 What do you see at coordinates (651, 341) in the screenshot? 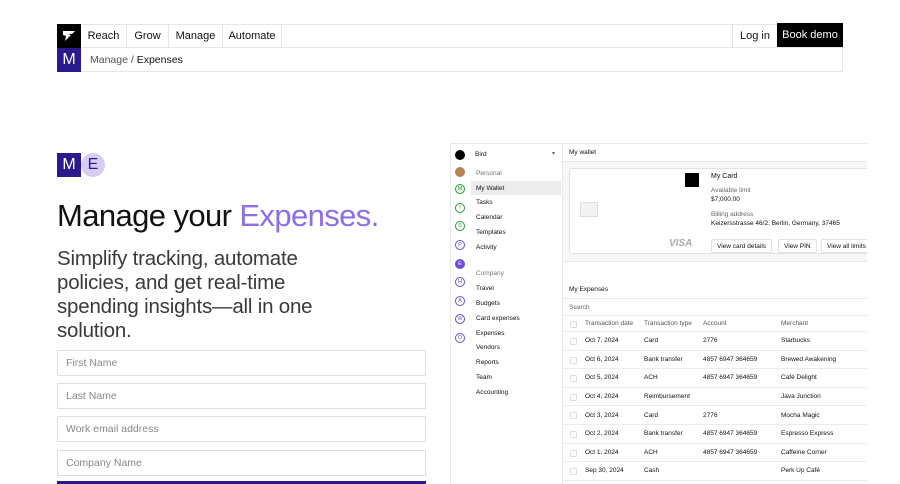
I see `cell-type: Card` at bounding box center [651, 341].